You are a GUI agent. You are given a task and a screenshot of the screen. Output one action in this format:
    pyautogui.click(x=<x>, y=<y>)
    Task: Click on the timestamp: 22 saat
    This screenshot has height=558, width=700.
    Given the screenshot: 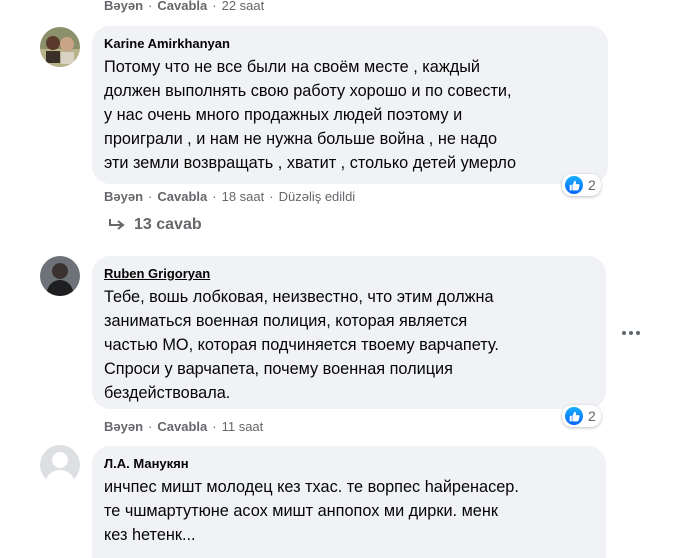 What is the action you would take?
    pyautogui.click(x=243, y=6)
    